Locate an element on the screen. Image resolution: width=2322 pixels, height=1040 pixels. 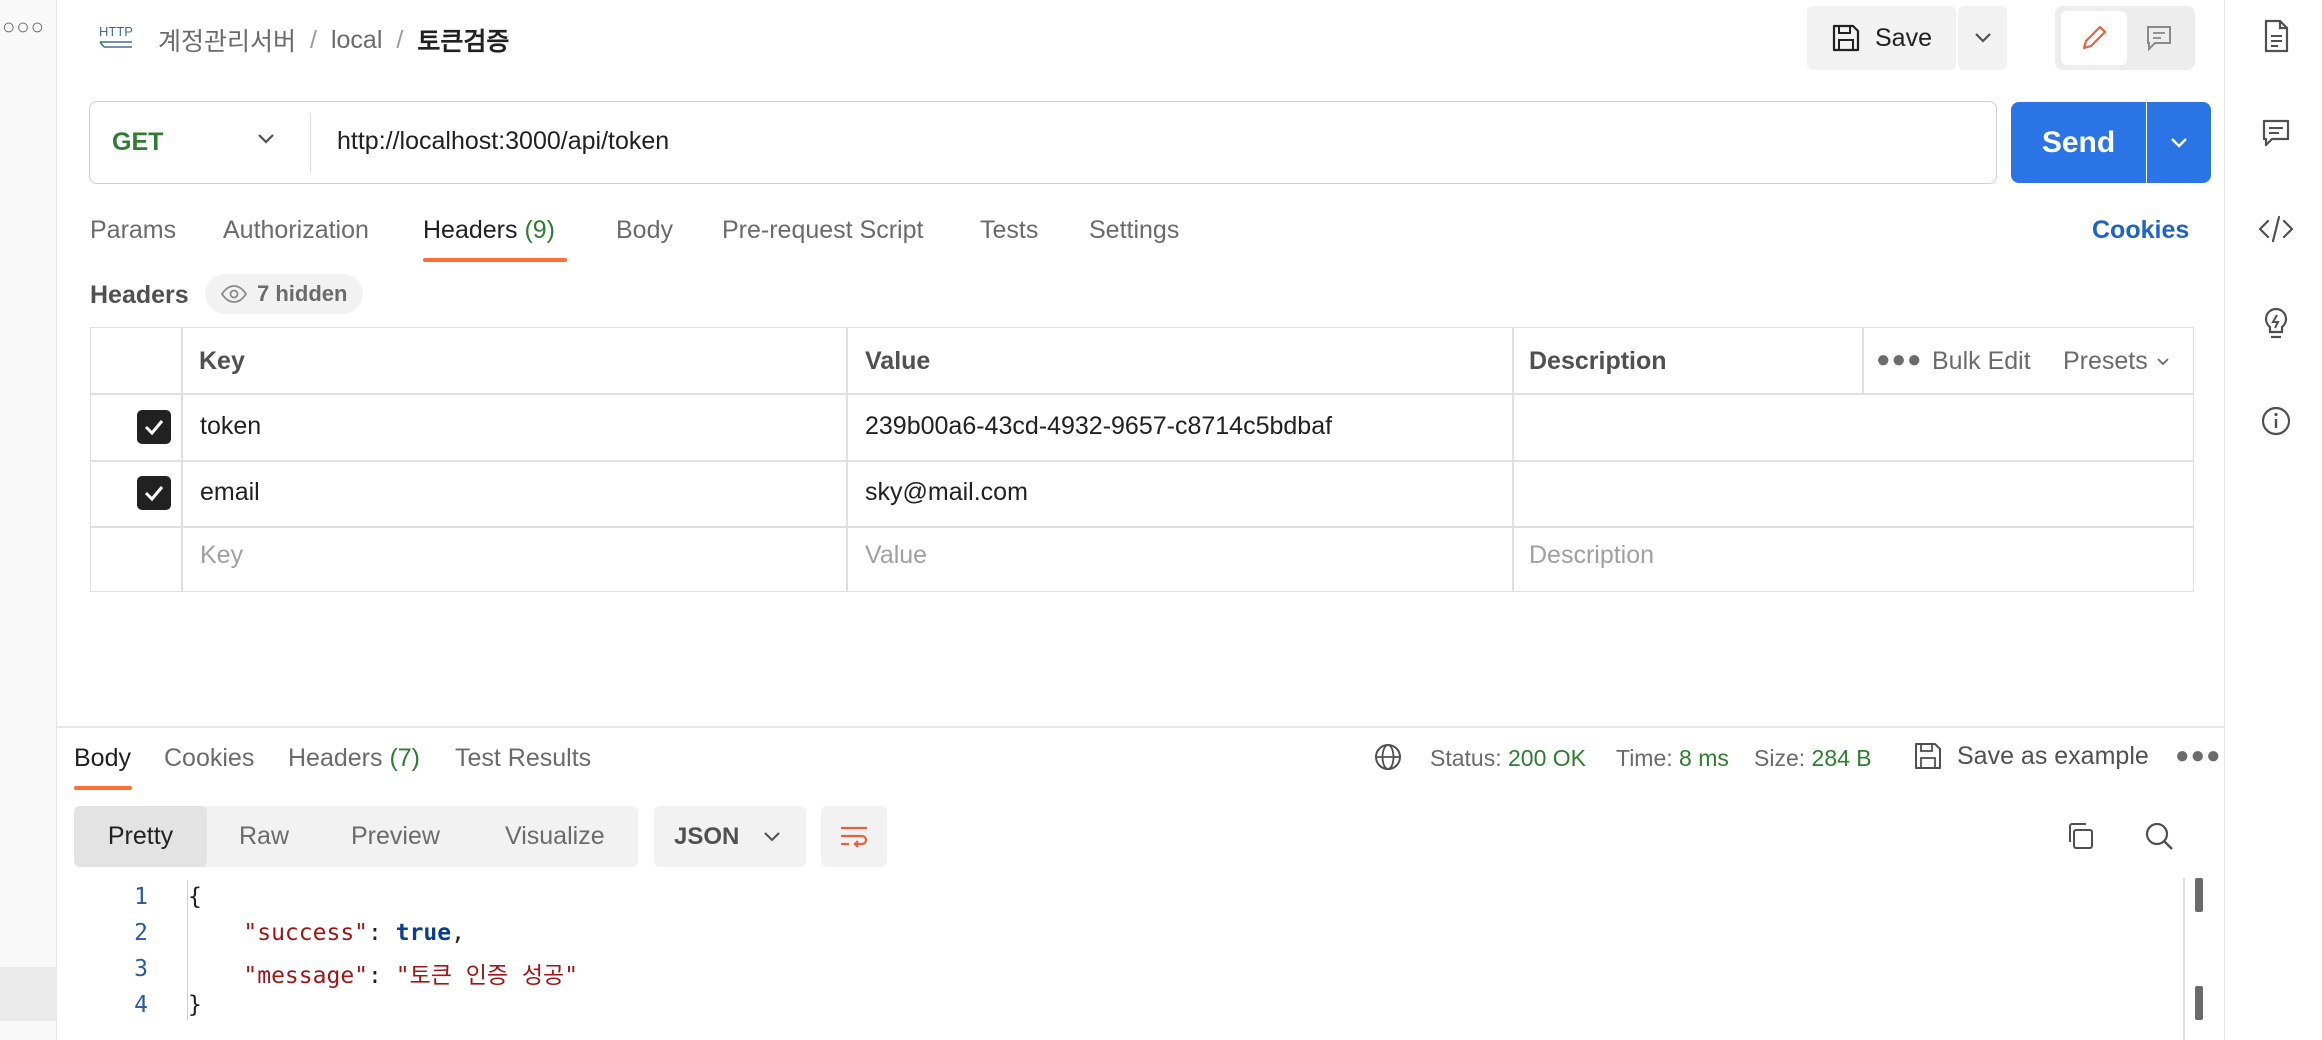
response-time: Time: 8 ms is located at coordinates (1672, 758).